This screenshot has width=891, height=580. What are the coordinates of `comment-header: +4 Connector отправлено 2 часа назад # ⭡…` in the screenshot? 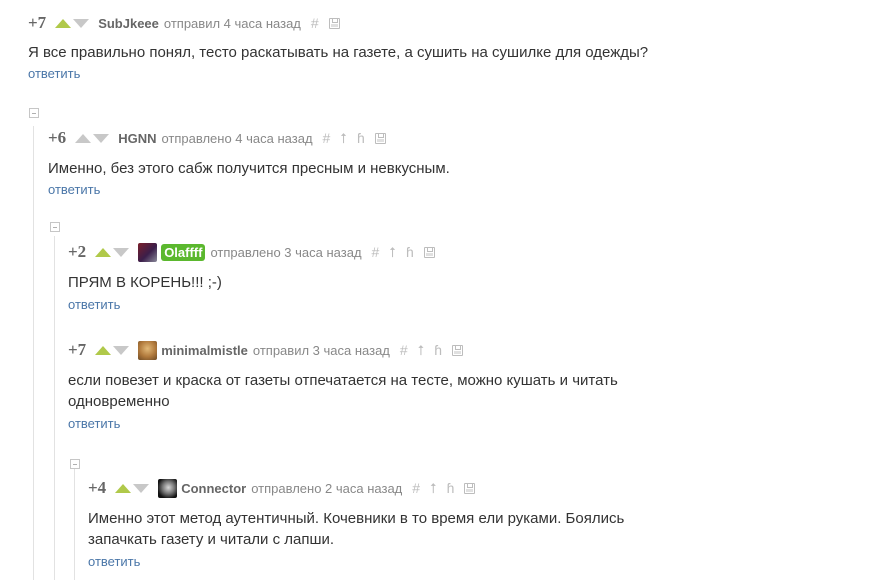 It's located at (483, 488).